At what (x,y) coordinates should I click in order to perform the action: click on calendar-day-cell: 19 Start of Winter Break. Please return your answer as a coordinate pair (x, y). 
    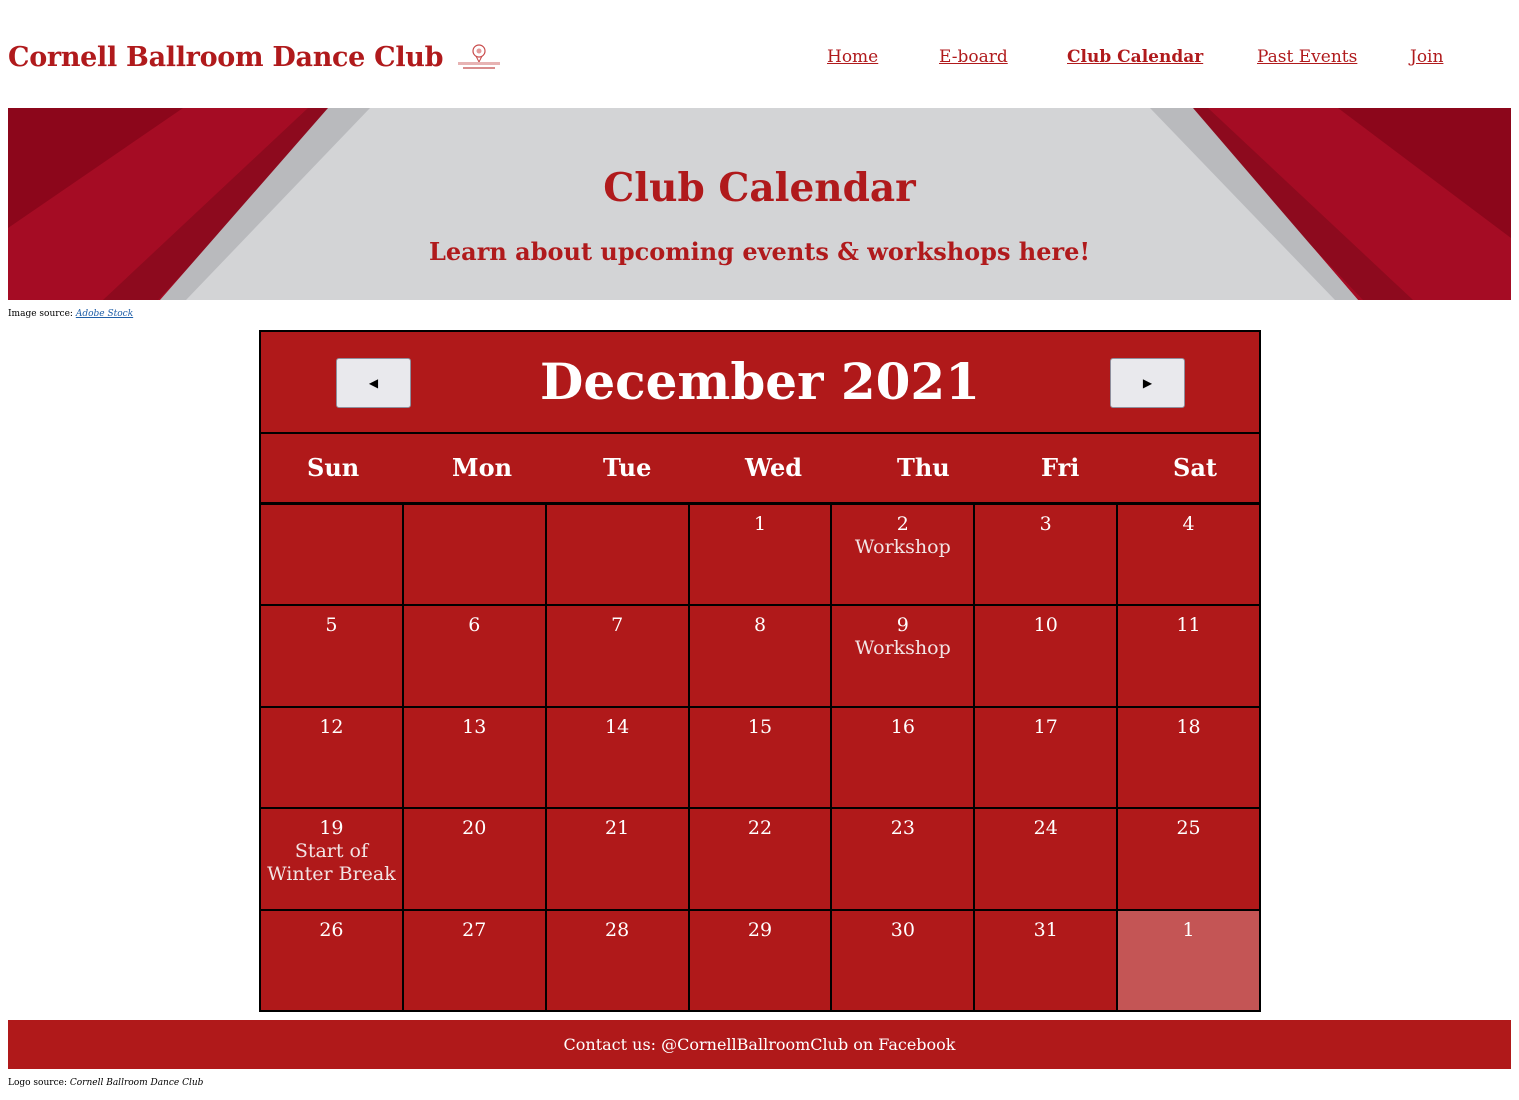
    Looking at the image, I should click on (331, 859).